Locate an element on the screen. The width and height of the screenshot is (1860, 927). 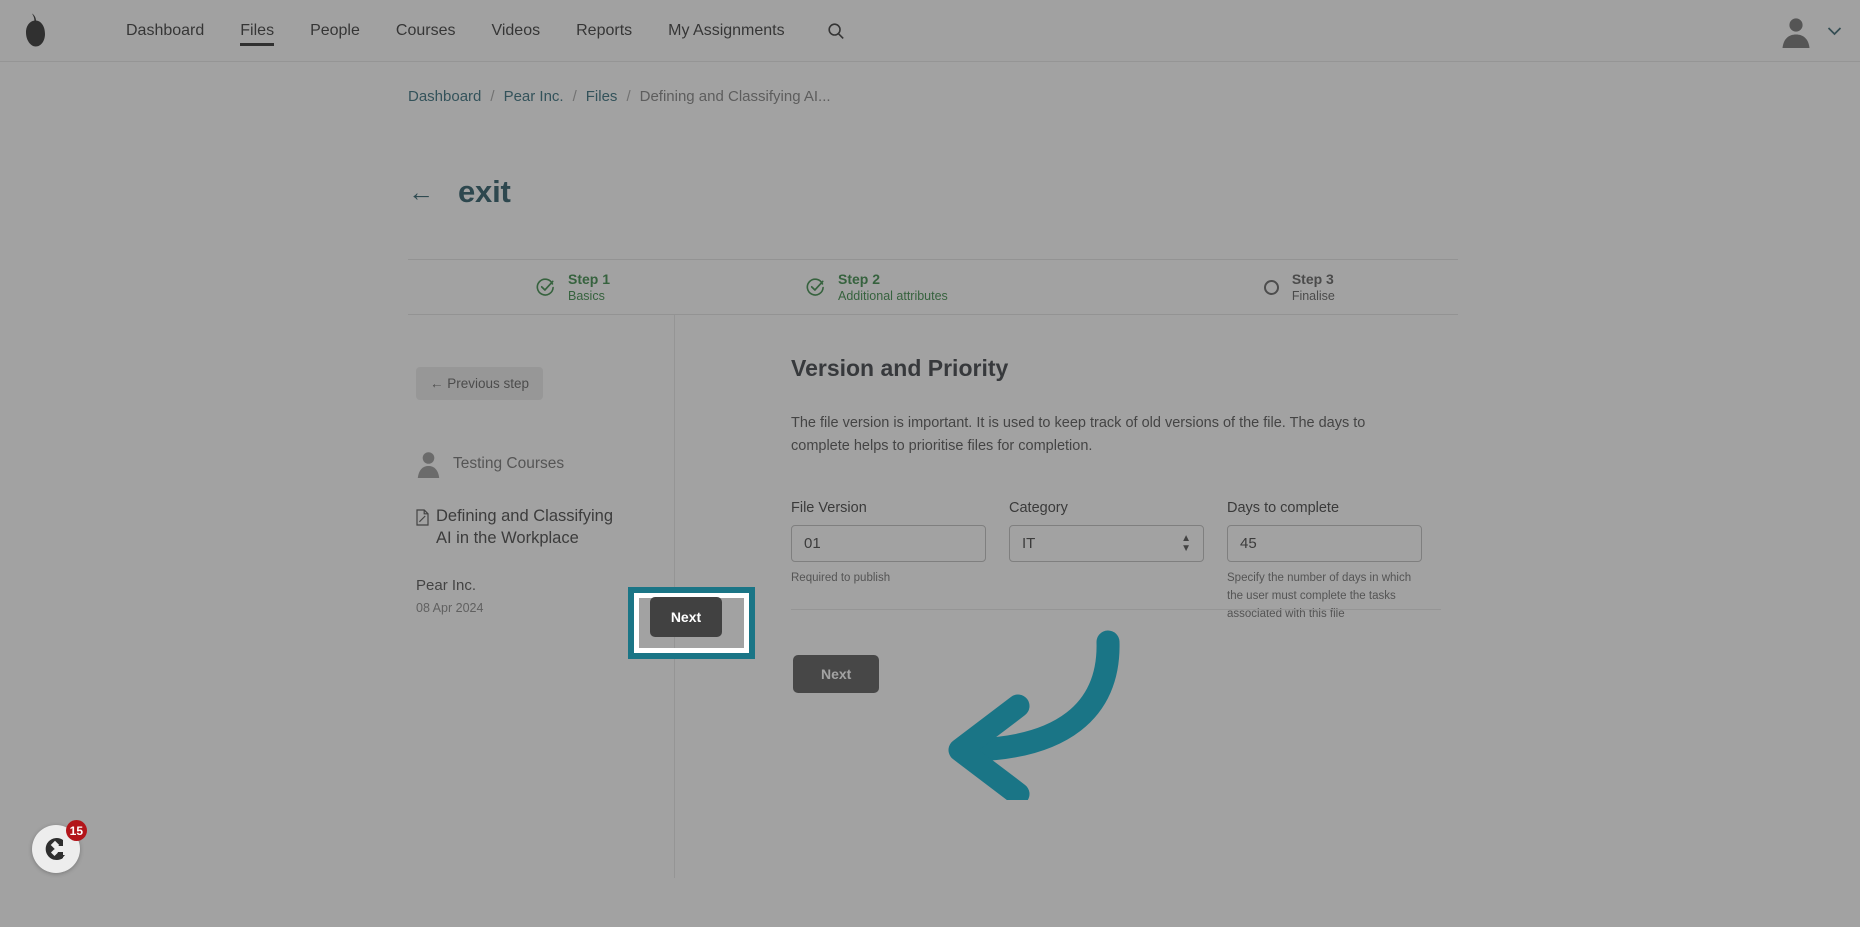
empty-circle-icon is located at coordinates (1271, 287).